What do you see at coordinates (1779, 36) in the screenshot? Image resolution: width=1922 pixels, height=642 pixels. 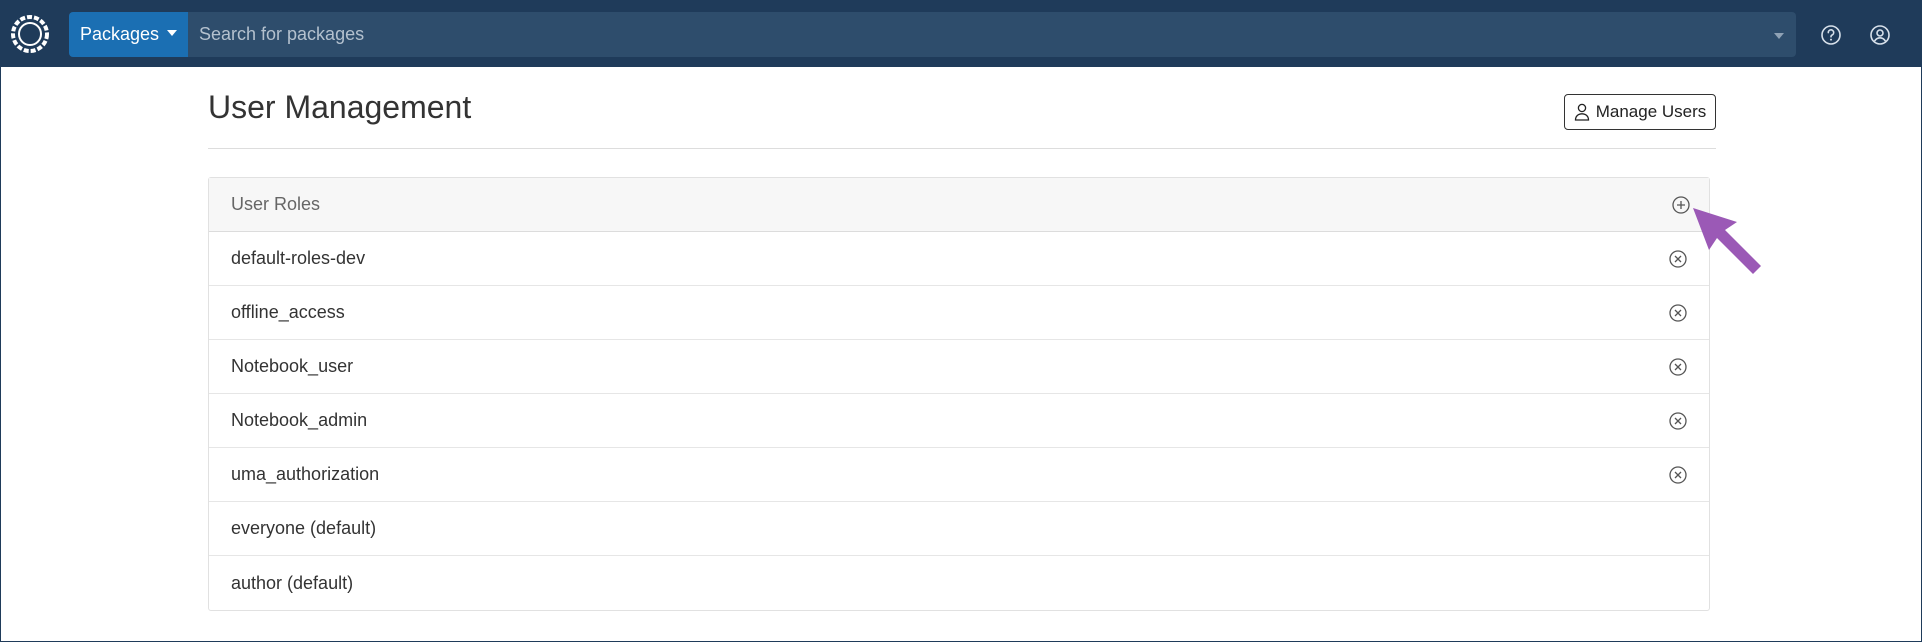 I see `search-dropdown-caret-icon` at bounding box center [1779, 36].